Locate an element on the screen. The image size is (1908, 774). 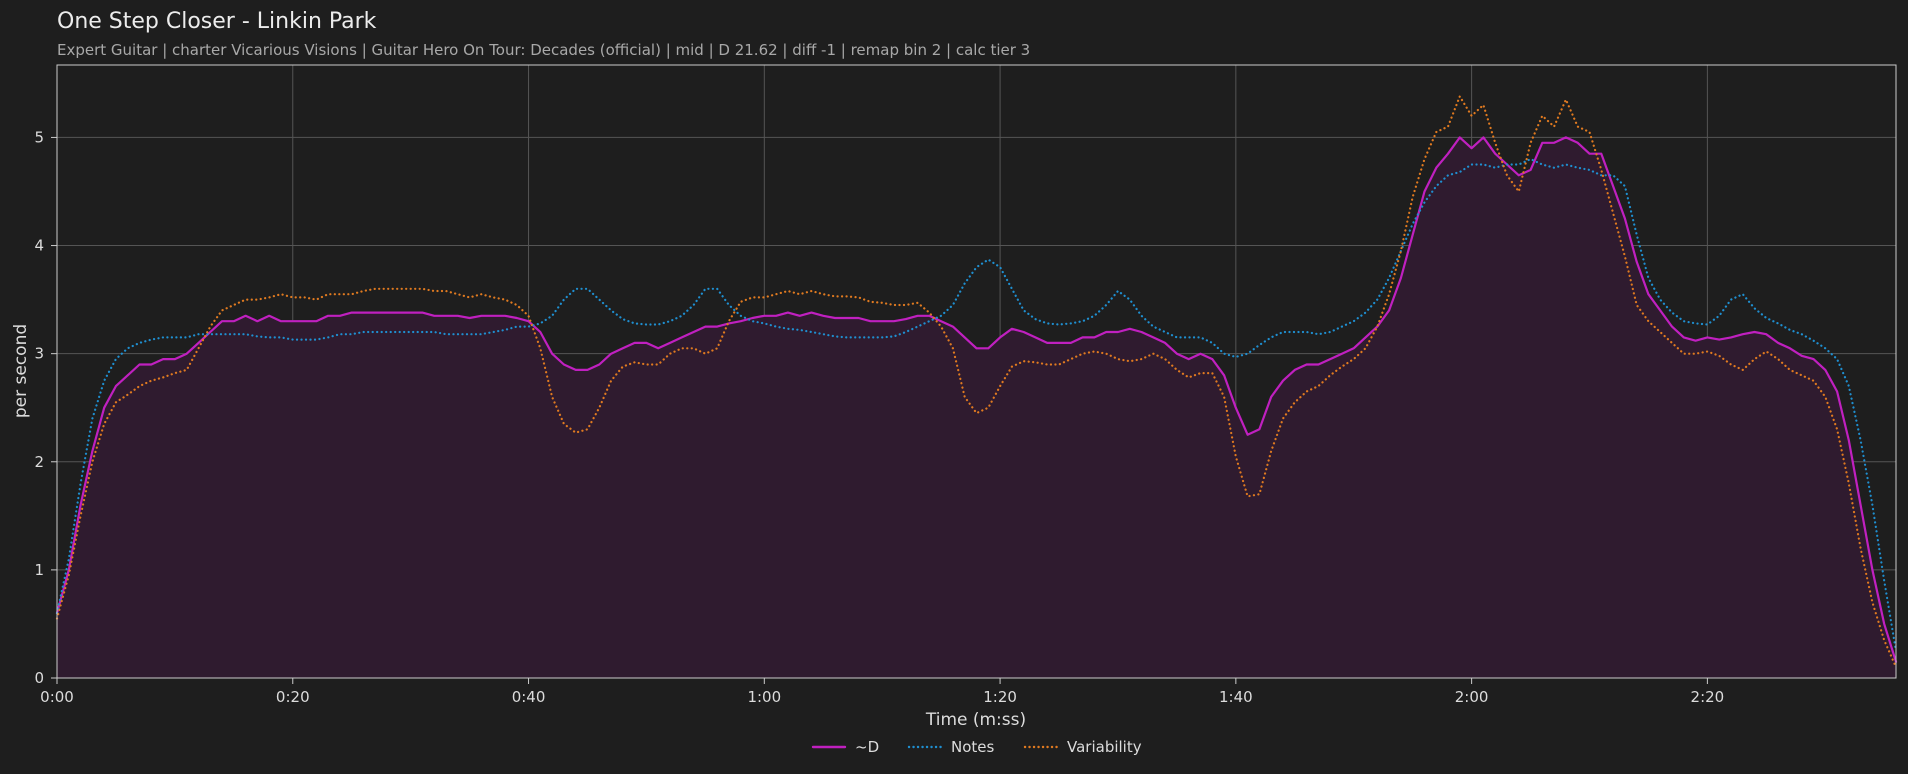
y-tick-label: 5 is located at coordinates (39, 137).